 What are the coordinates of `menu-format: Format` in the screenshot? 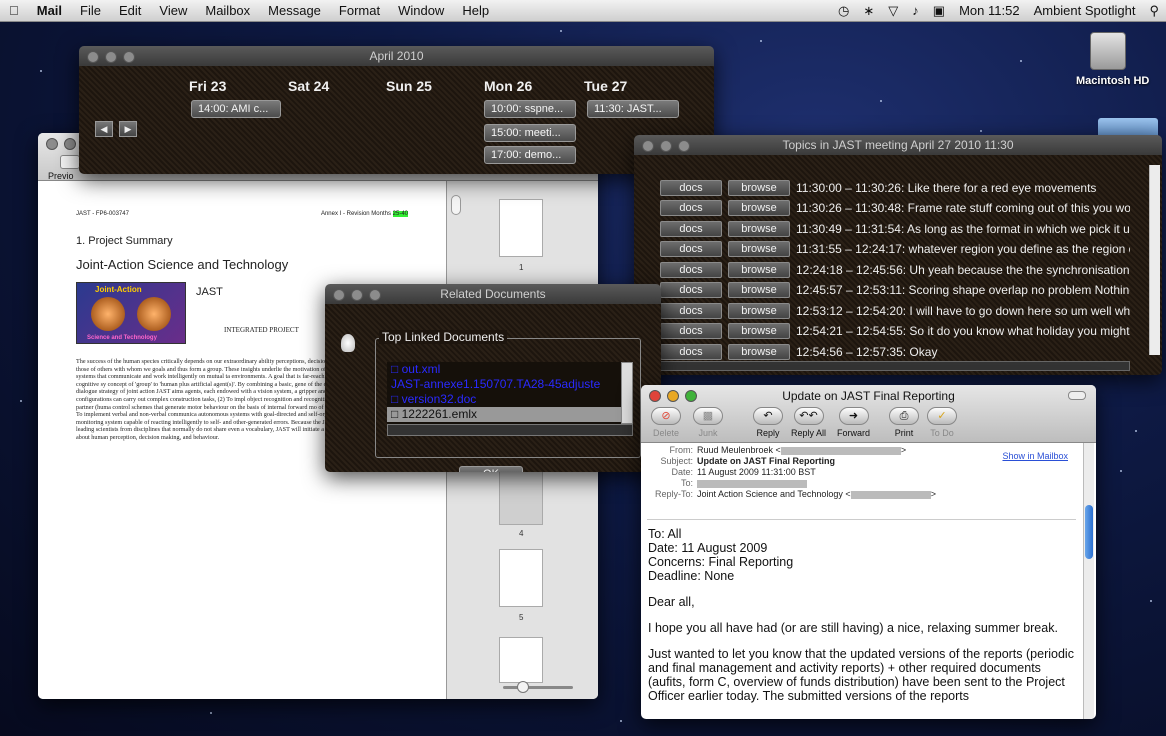 It's located at (359, 10).